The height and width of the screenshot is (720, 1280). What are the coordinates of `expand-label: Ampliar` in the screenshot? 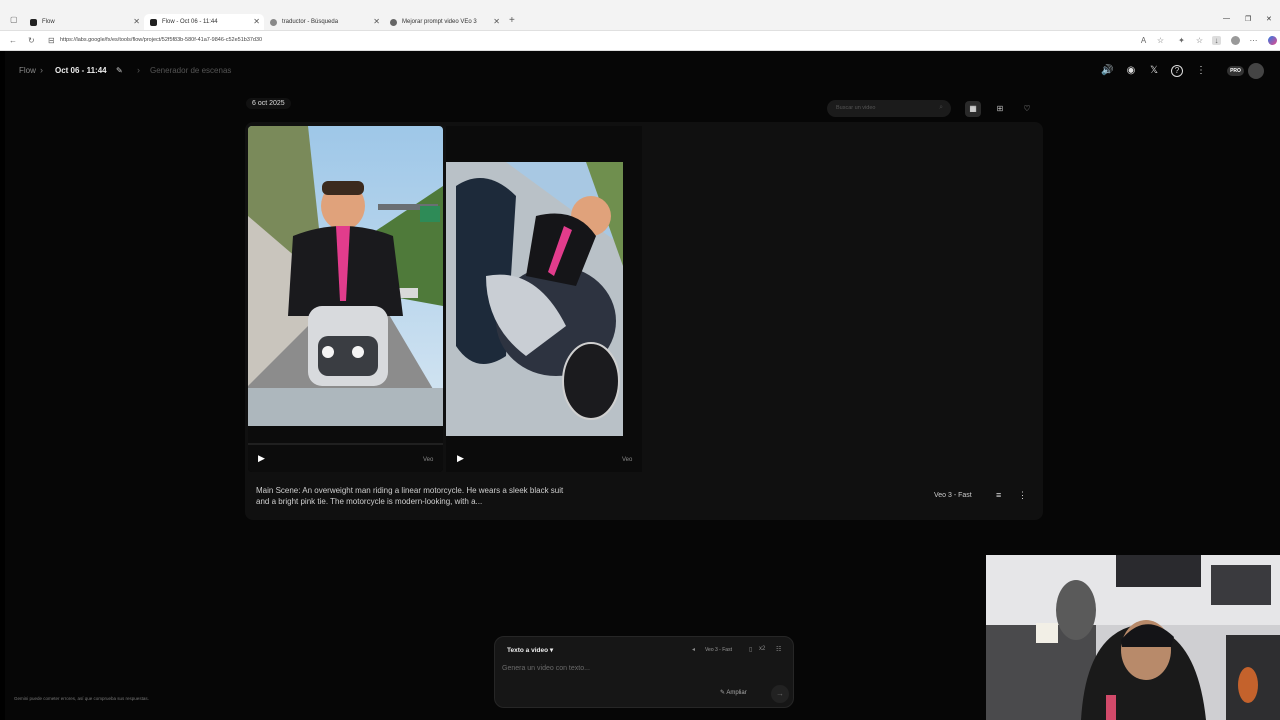 It's located at (736, 693).